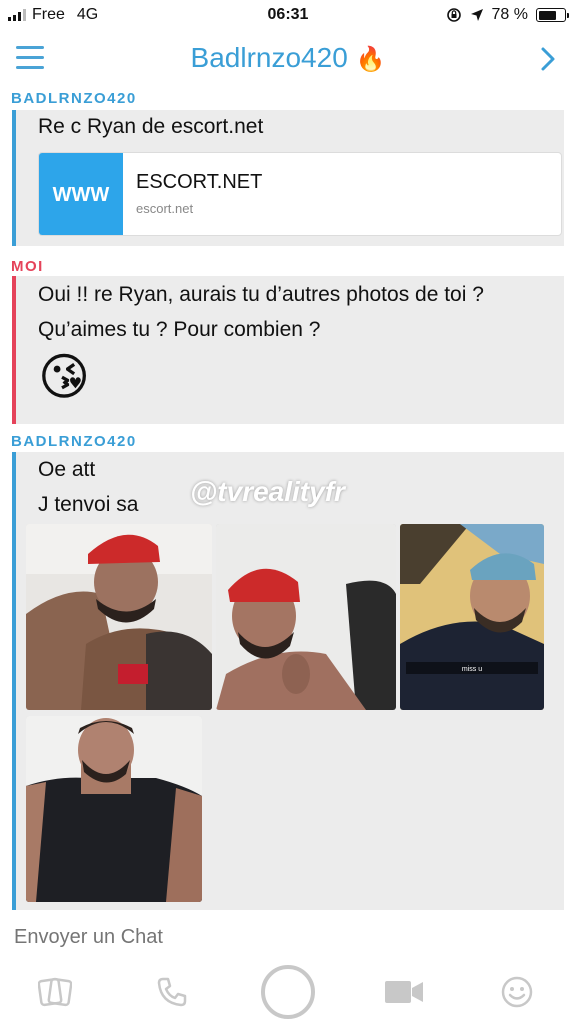  I want to click on chevron-right-icon, so click(548, 59).